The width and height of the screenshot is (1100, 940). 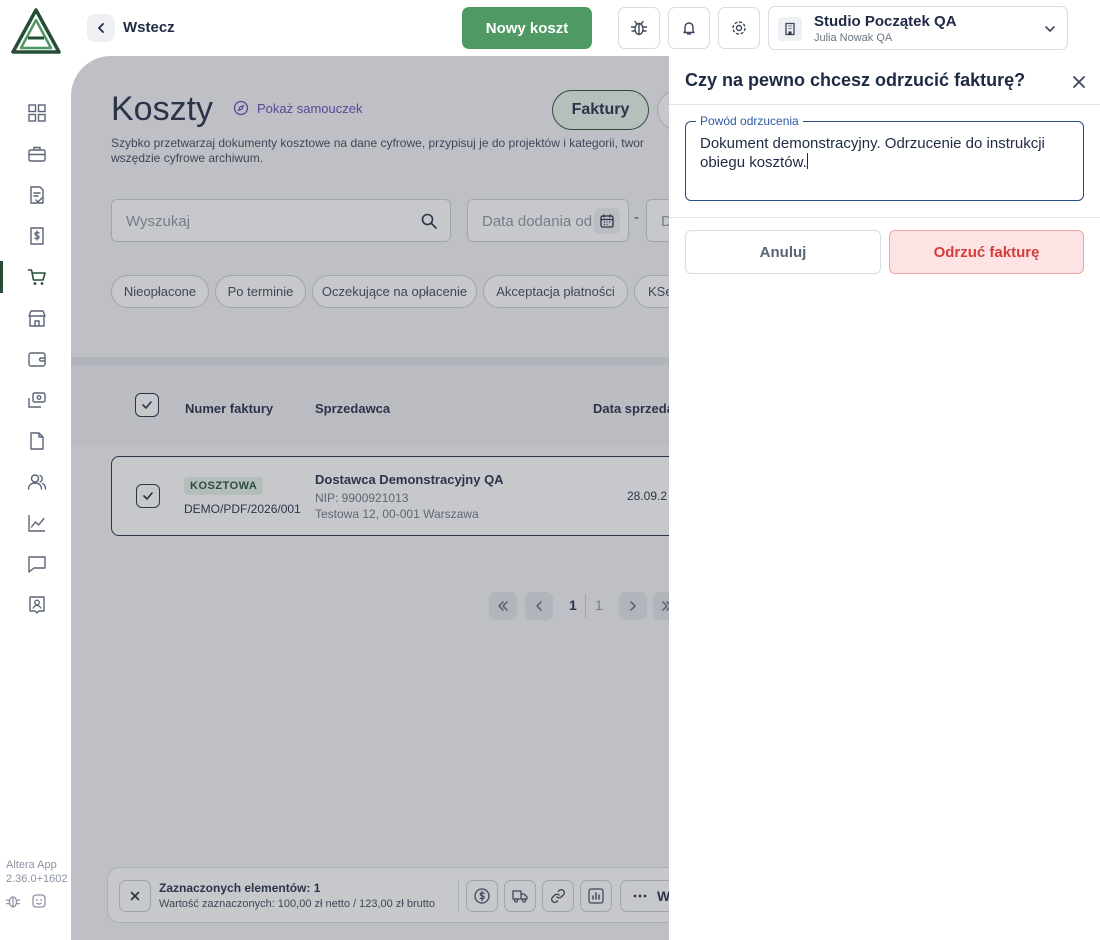 I want to click on back-label: Wstecz, so click(x=149, y=27).